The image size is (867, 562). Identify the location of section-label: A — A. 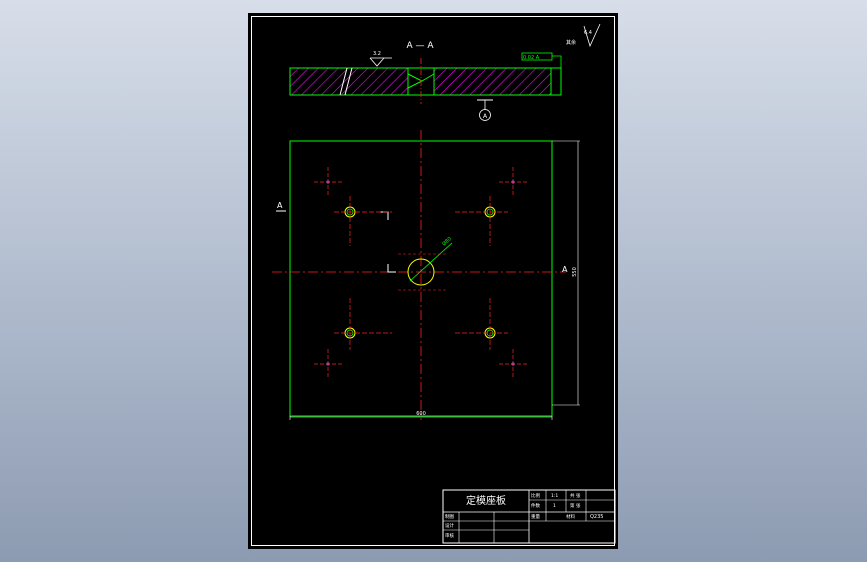
(420, 46).